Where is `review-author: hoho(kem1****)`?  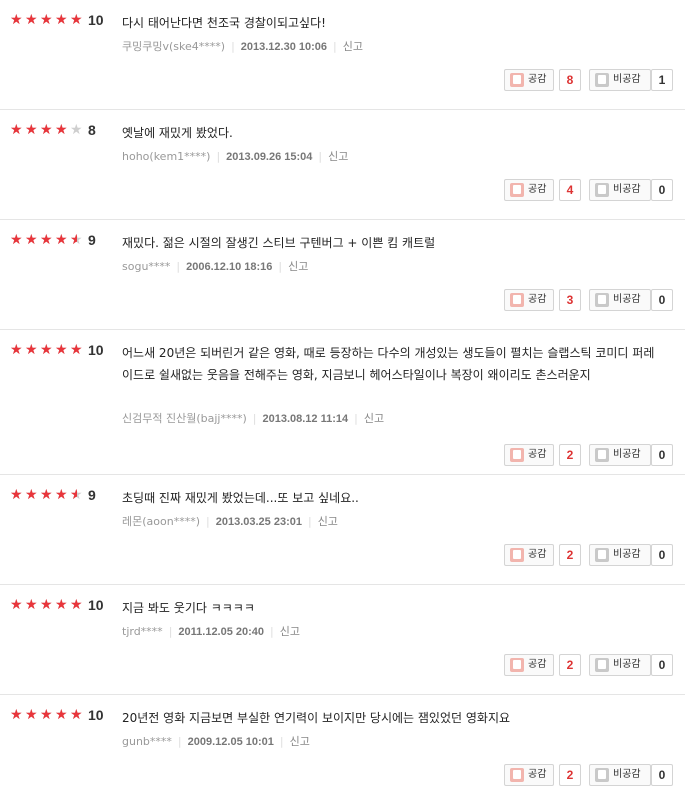
review-author: hoho(kem1****) is located at coordinates (166, 156).